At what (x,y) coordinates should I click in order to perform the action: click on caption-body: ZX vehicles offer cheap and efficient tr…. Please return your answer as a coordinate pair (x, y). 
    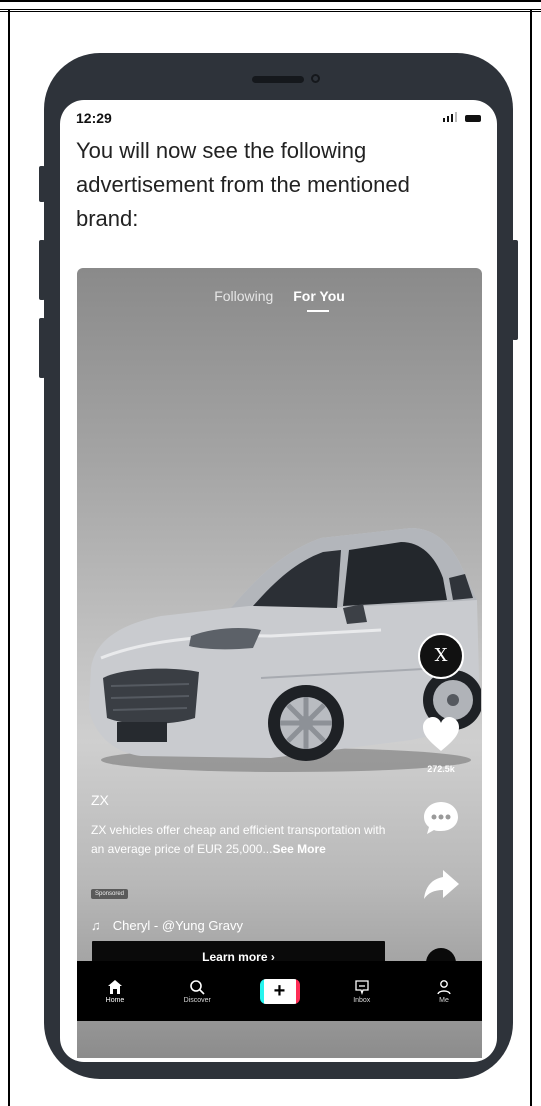
    Looking at the image, I should click on (238, 839).